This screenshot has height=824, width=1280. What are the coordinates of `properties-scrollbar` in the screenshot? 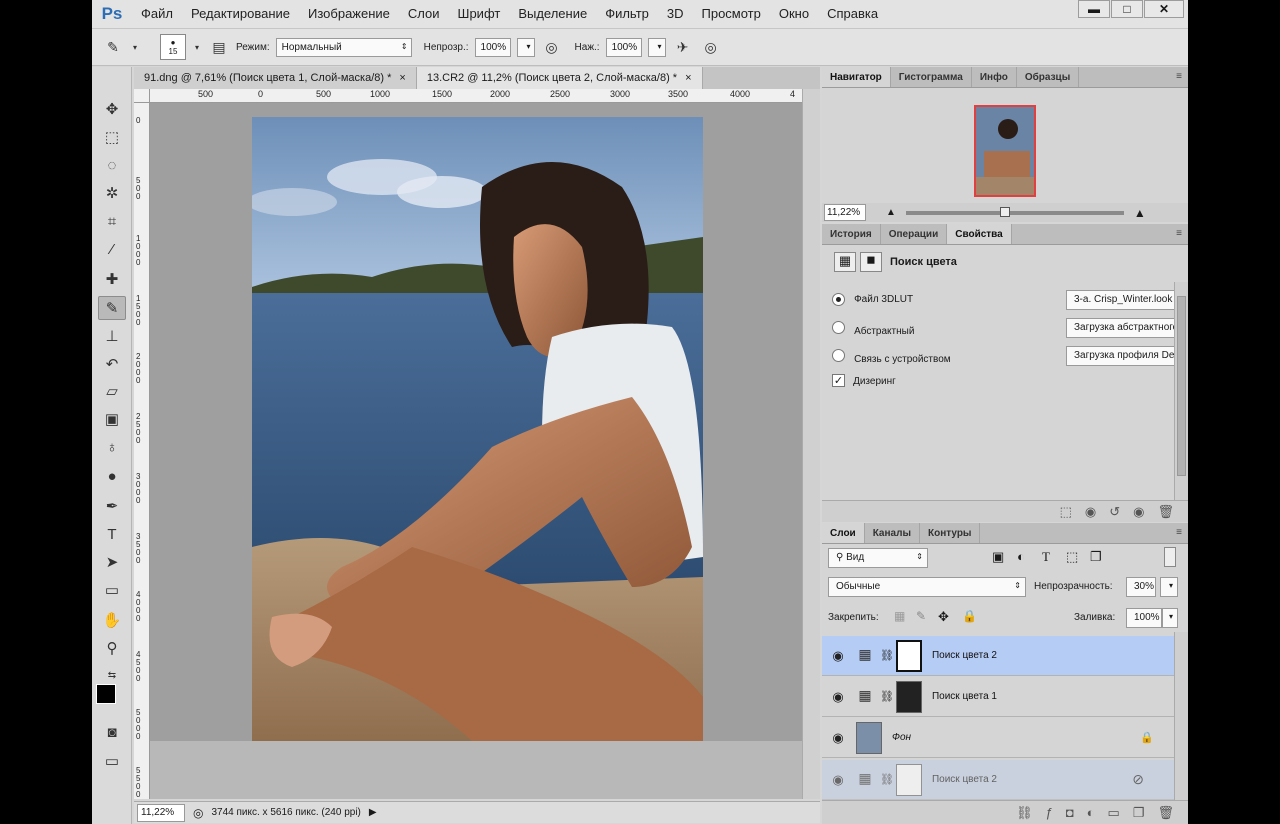 It's located at (1181, 391).